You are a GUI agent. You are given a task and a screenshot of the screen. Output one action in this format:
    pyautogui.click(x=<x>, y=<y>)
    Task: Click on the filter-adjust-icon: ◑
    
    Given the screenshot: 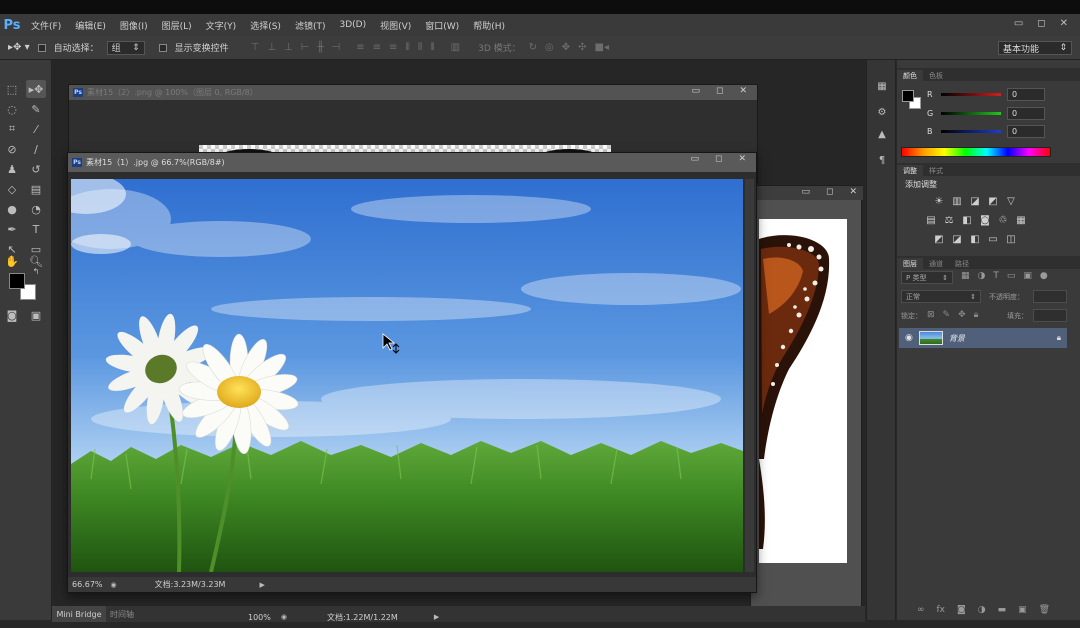 What is the action you would take?
    pyautogui.click(x=982, y=276)
    